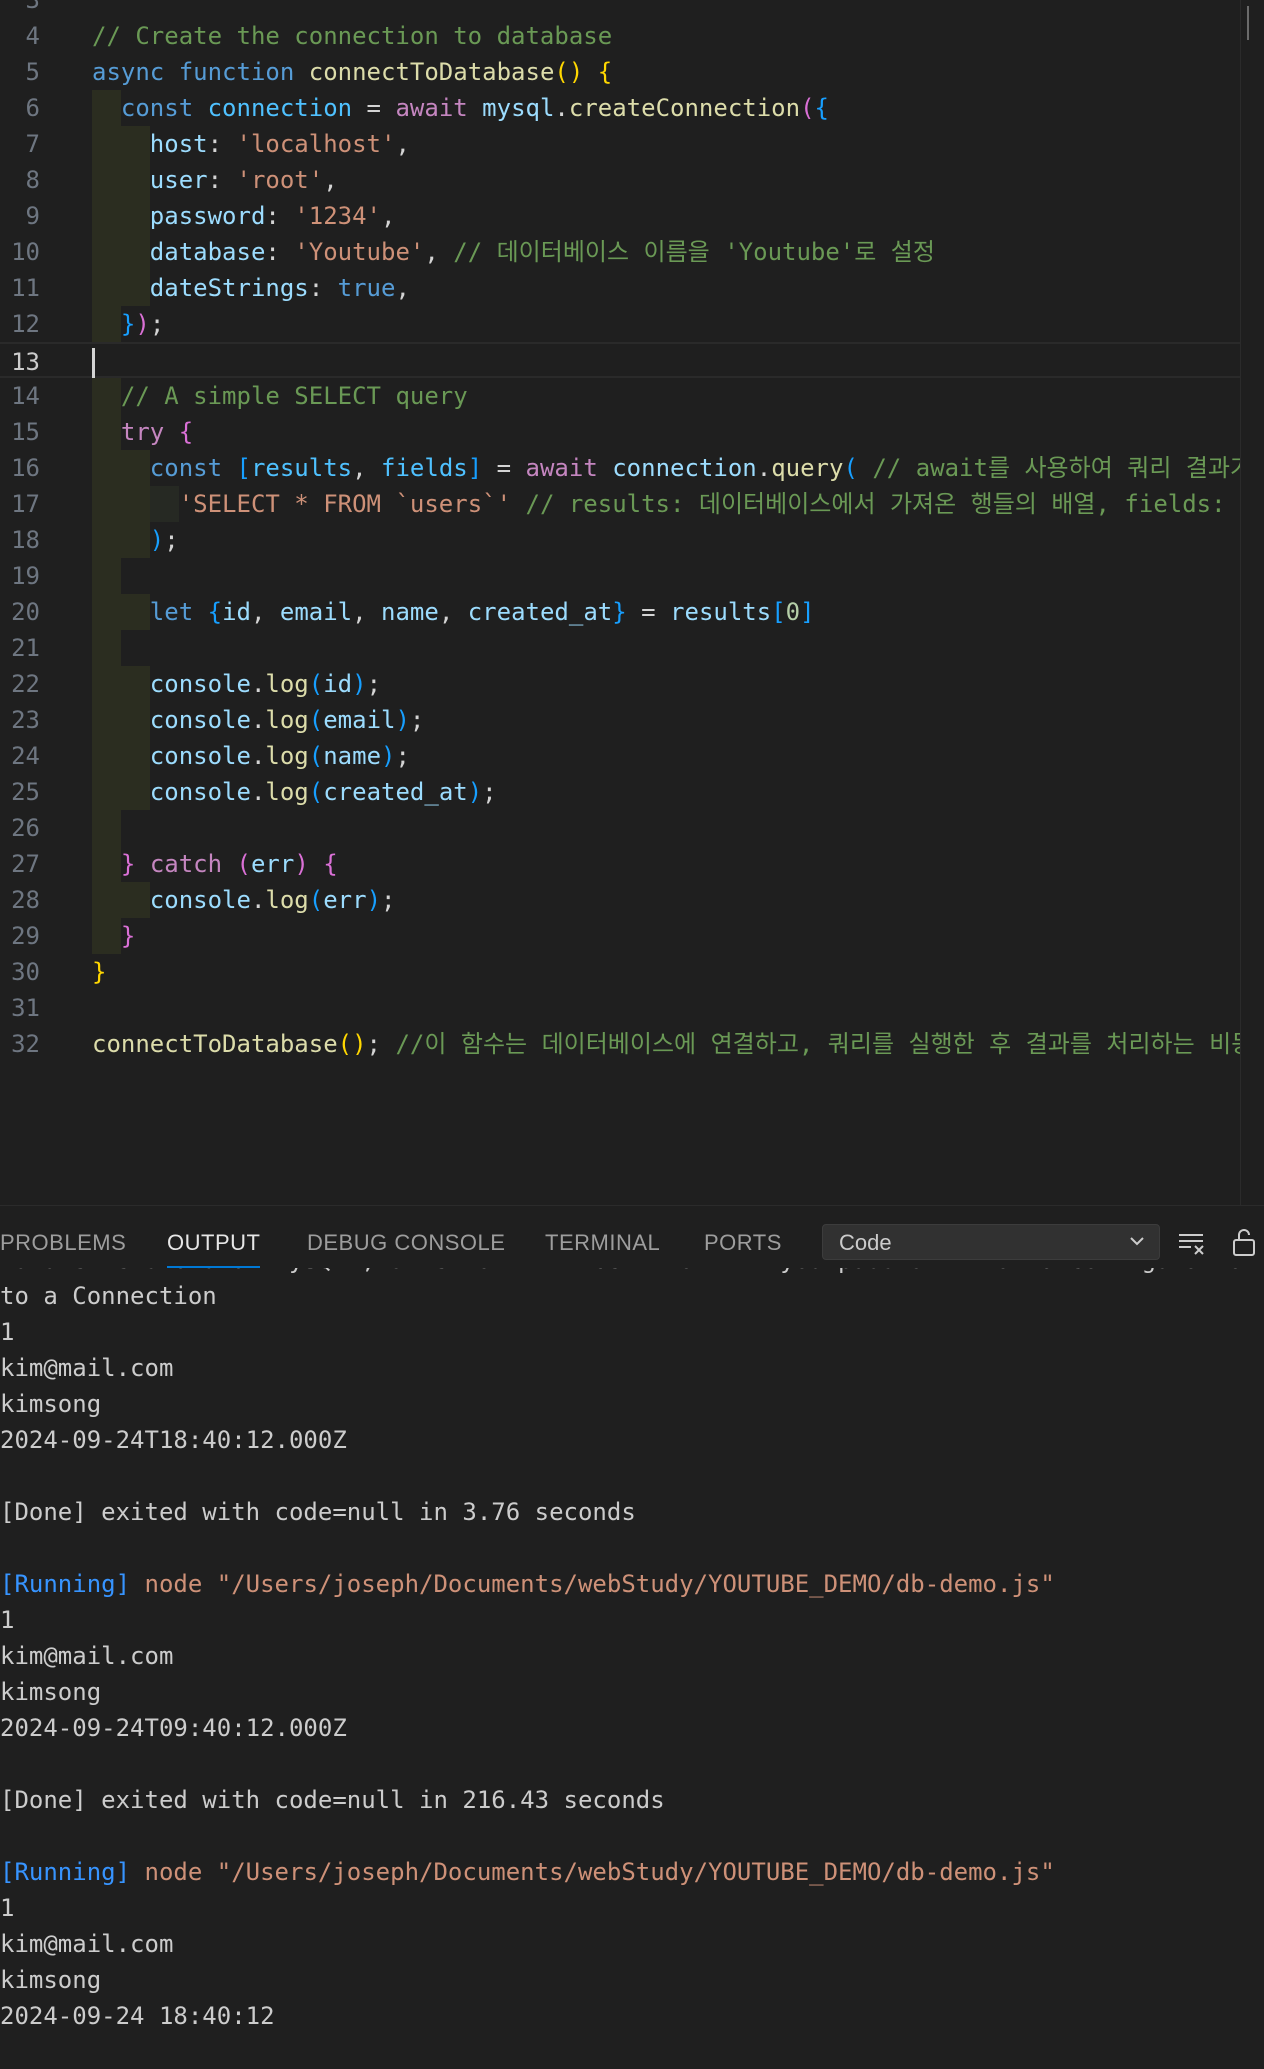 The image size is (1264, 2069). Describe the element at coordinates (279, 144) in the screenshot. I see `code-text: host: 'localhost',` at that location.